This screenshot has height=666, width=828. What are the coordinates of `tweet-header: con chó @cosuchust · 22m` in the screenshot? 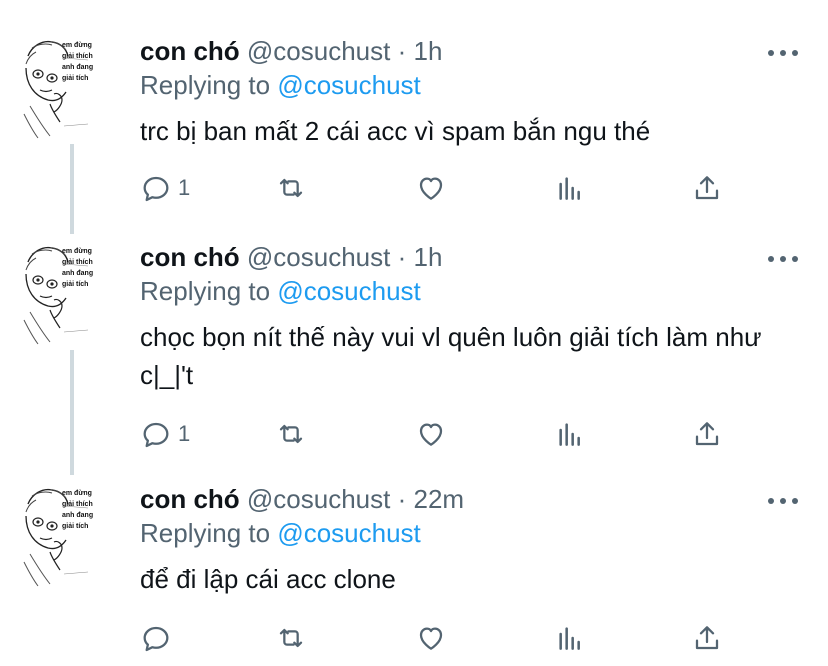 It's located at (302, 499).